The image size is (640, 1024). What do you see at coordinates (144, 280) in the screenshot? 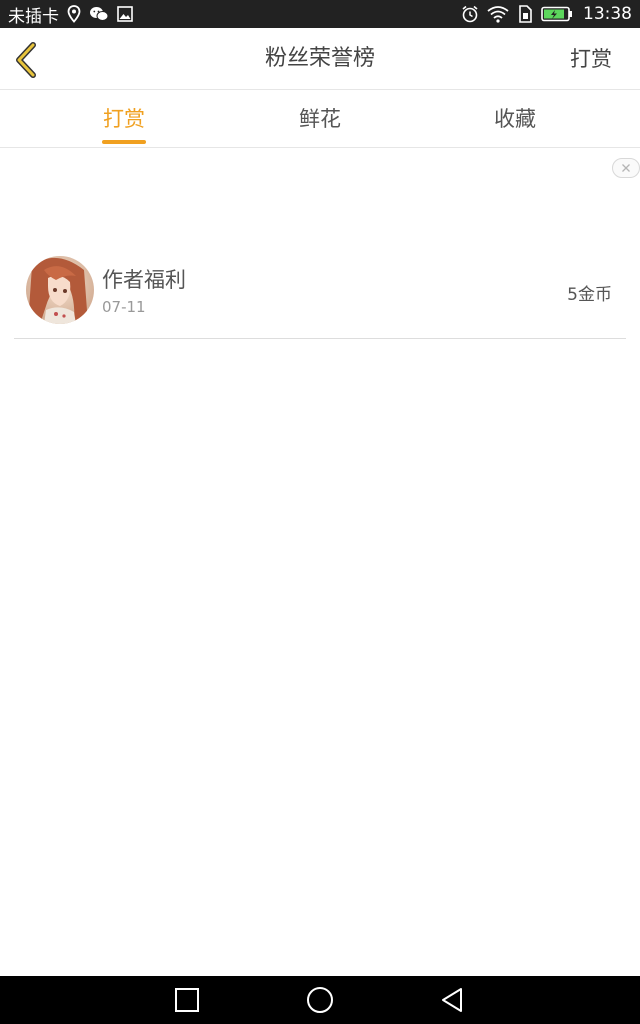
I see `item-name: 作者福利` at bounding box center [144, 280].